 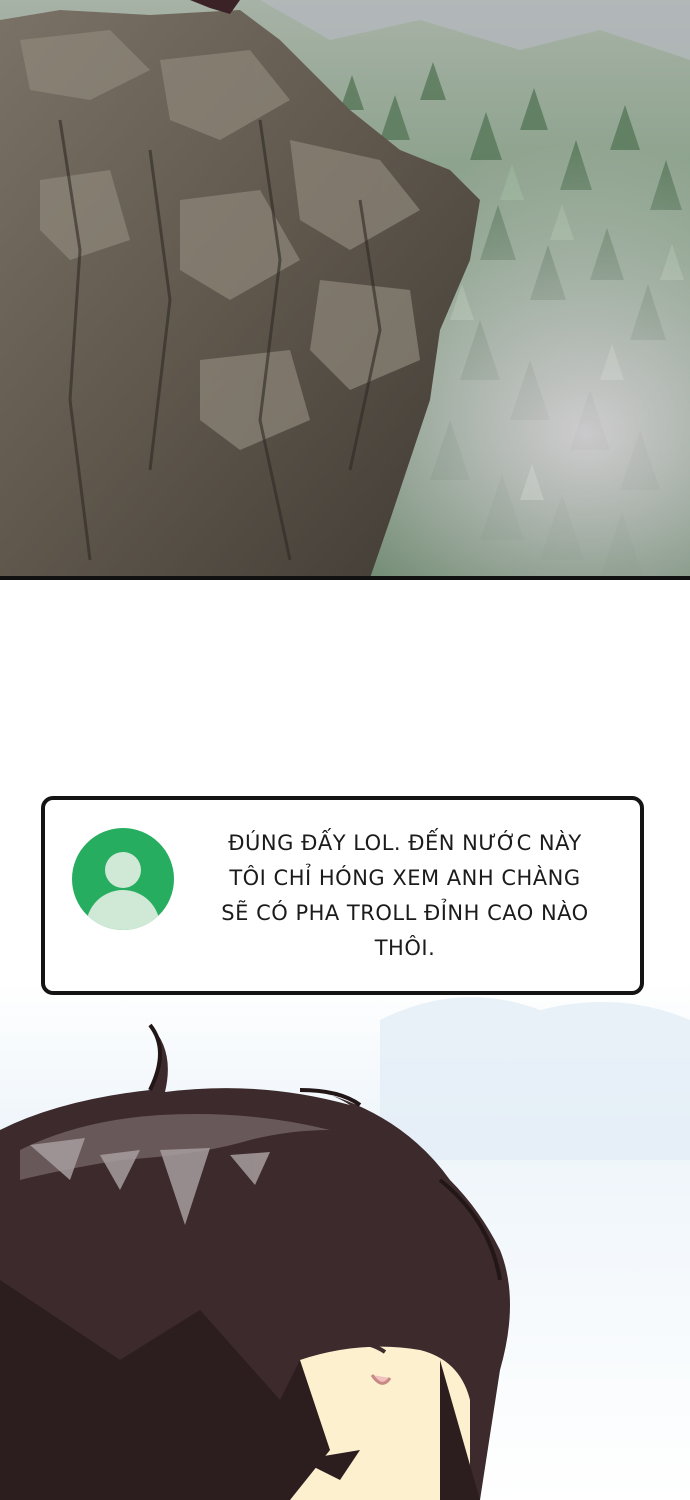 I want to click on chat-line-2: TÔI CHỈ HÓNG XEM ANH CHÀNG, so click(x=405, y=878).